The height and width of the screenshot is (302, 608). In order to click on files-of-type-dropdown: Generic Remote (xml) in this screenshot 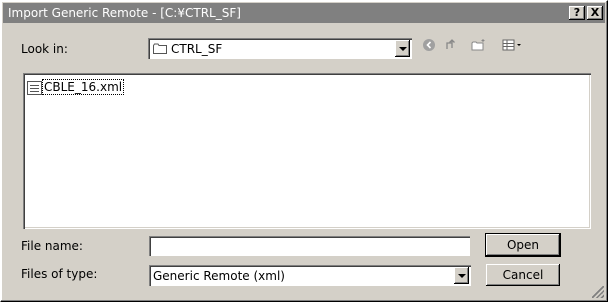, I will do `click(310, 275)`.